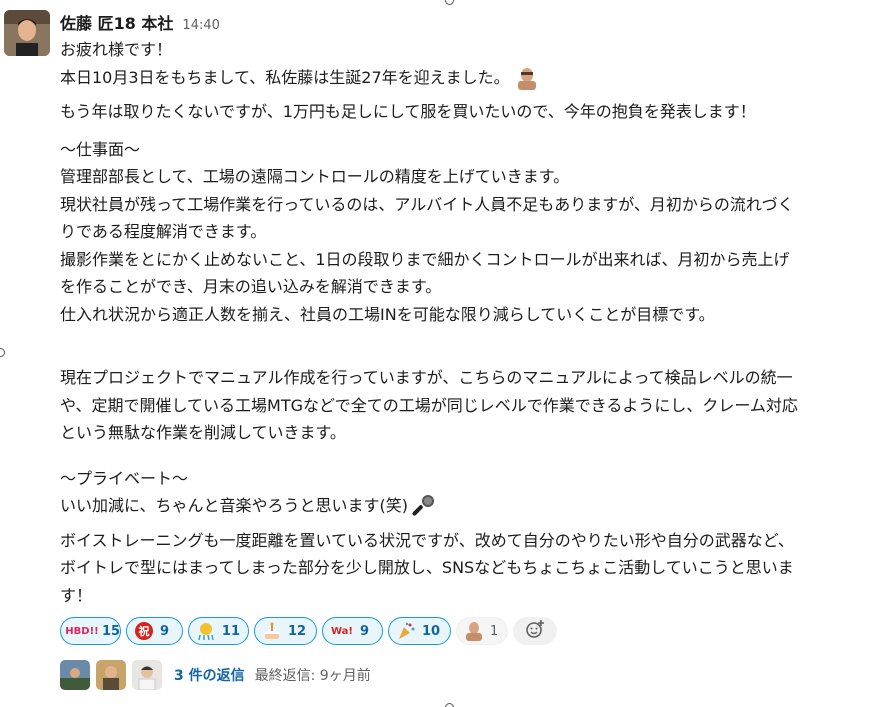  I want to click on scroll-marker-top, so click(449, 2).